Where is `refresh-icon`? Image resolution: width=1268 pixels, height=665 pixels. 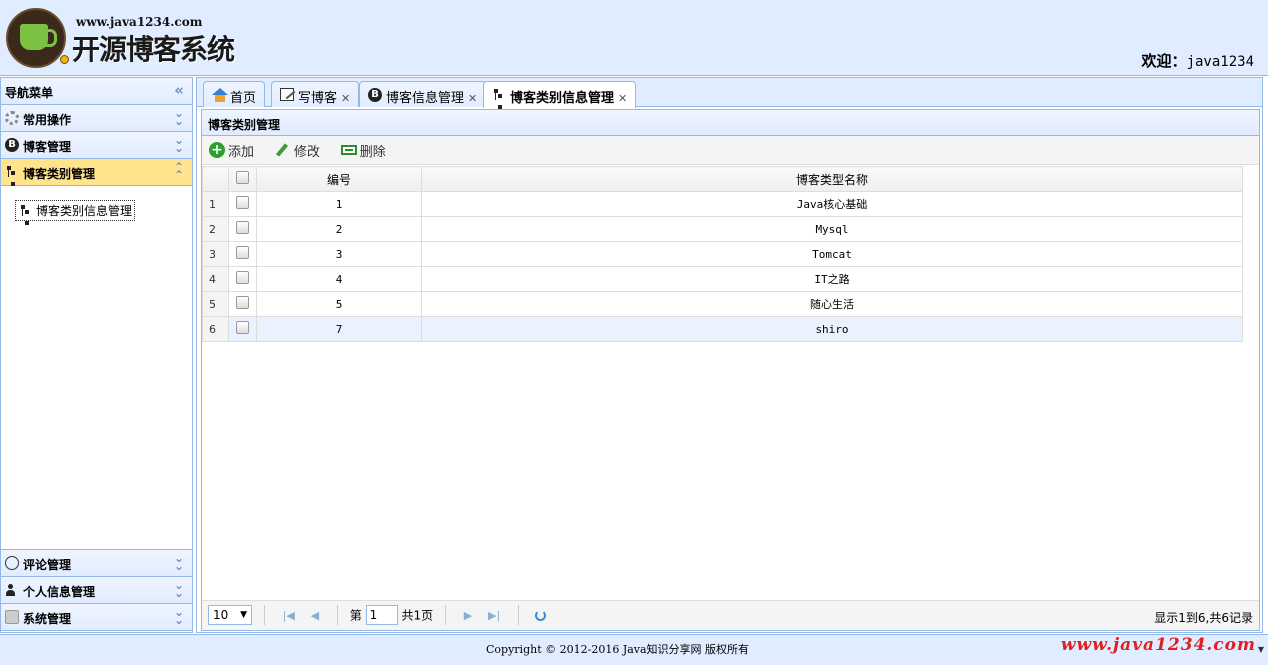
refresh-icon is located at coordinates (540, 615).